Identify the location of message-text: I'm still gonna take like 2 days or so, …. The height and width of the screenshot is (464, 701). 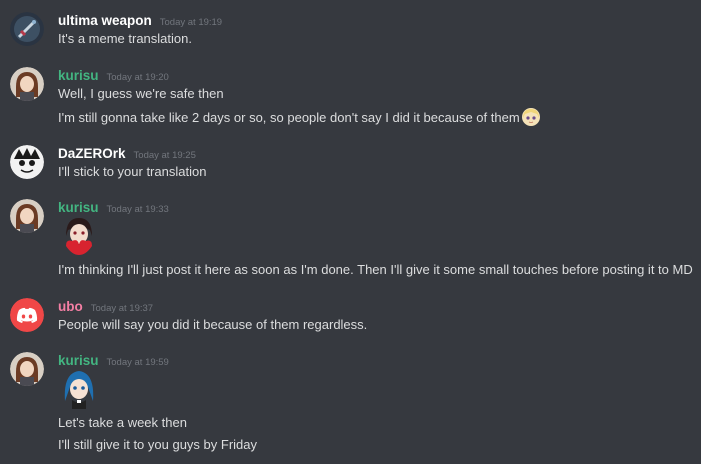
(289, 117).